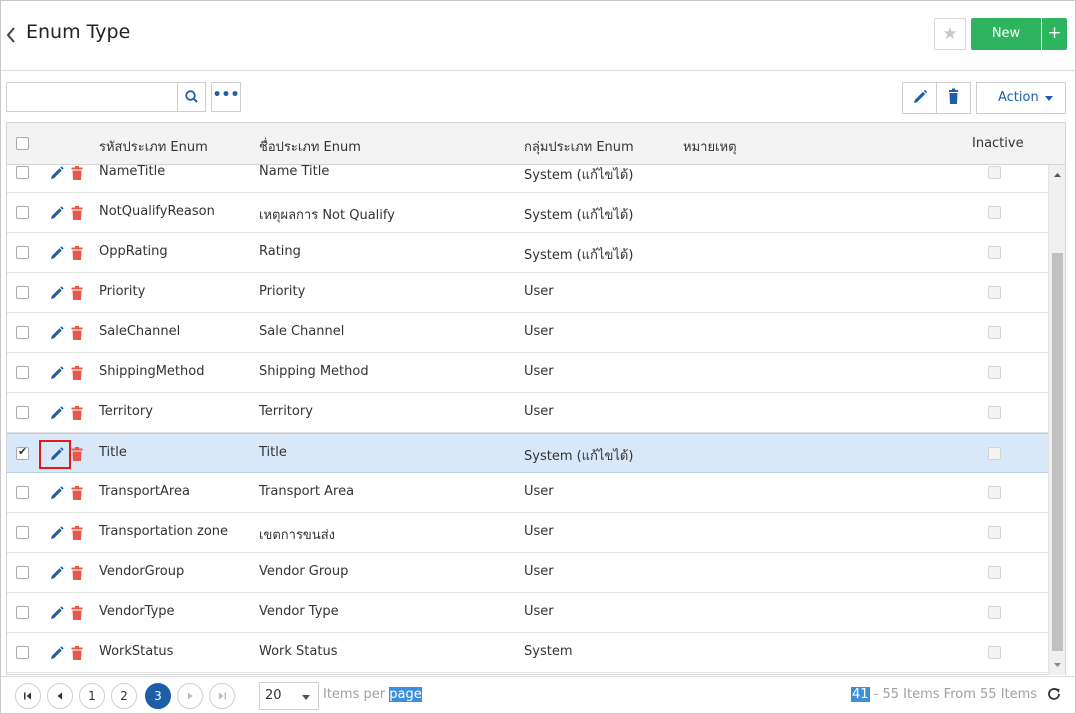 The height and width of the screenshot is (714, 1076). Describe the element at coordinates (944, 694) in the screenshot. I see `items-info: 41 - 55 Items From 55 Items` at that location.